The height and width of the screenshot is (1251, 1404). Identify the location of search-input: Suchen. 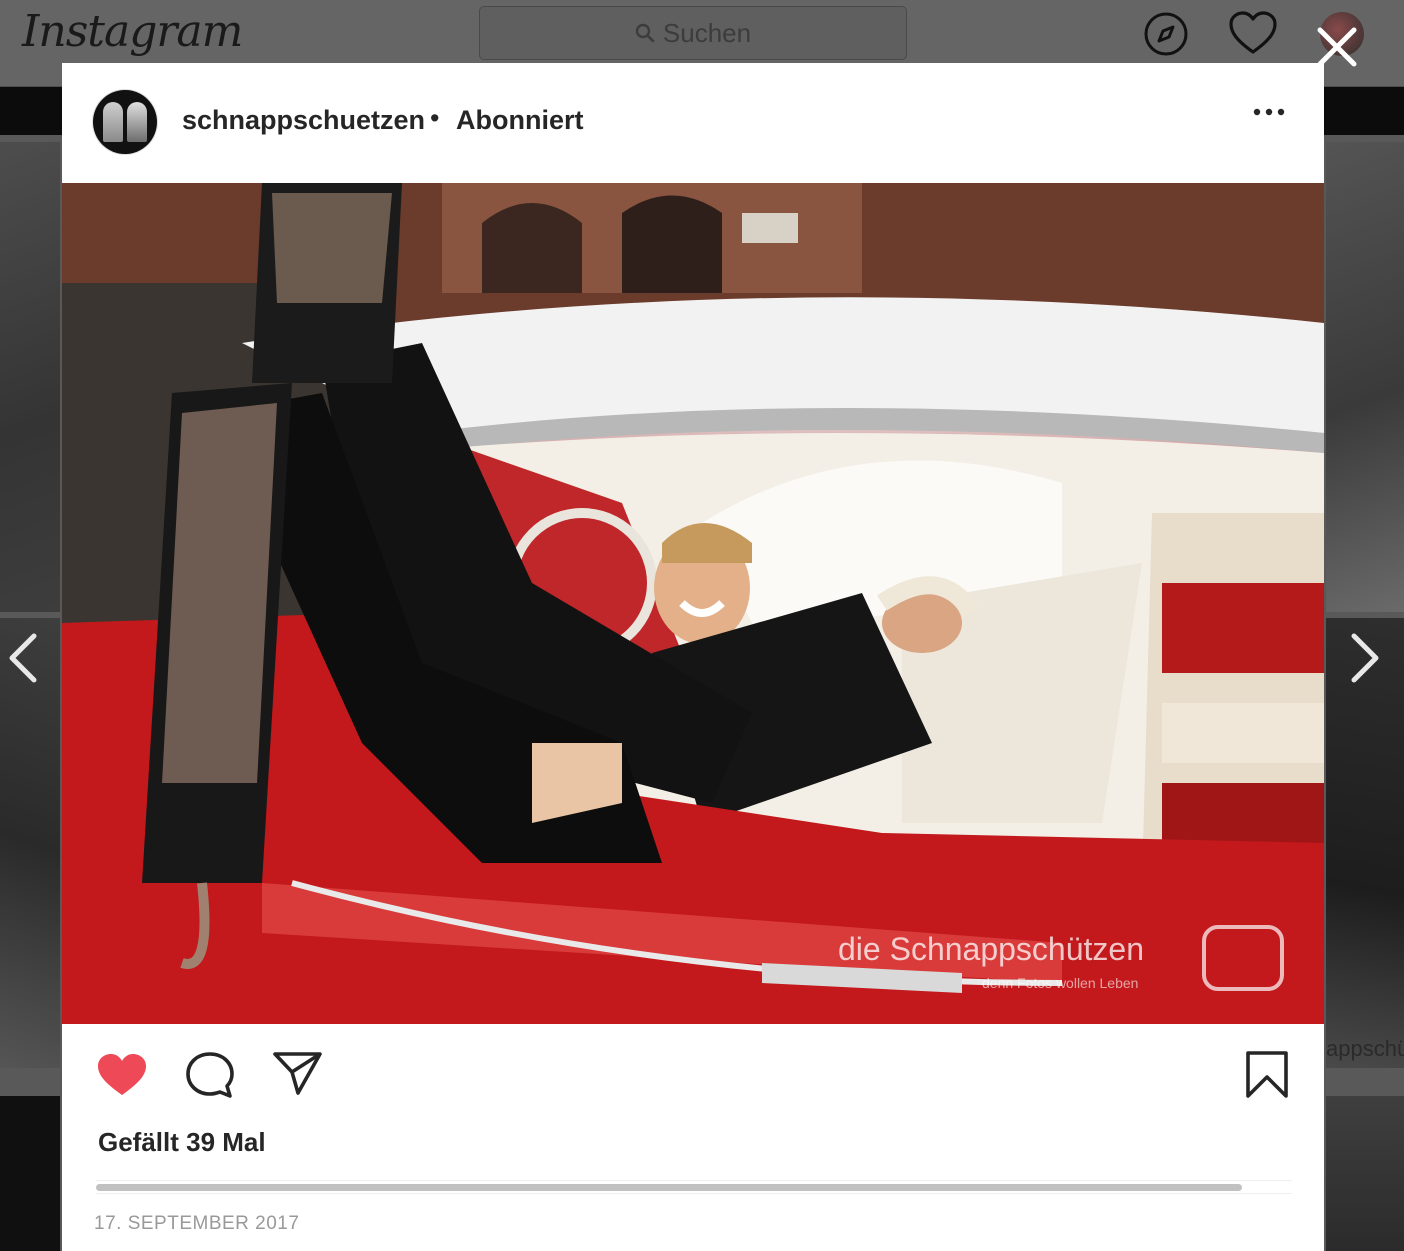
(693, 33).